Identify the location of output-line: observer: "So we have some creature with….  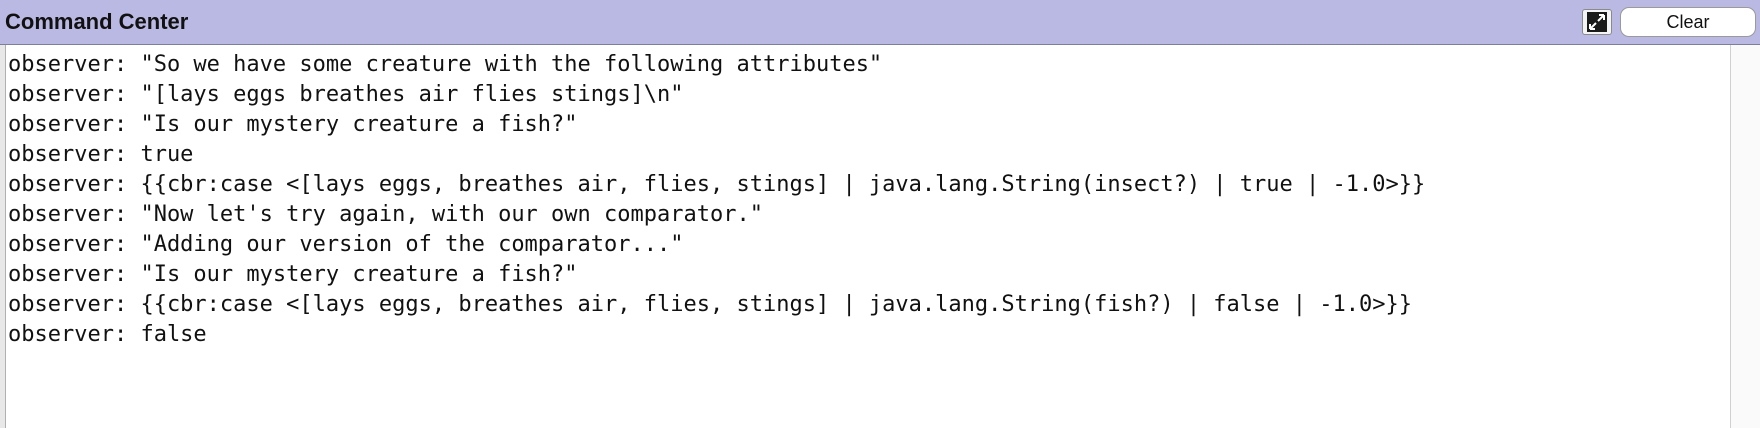
(445, 64).